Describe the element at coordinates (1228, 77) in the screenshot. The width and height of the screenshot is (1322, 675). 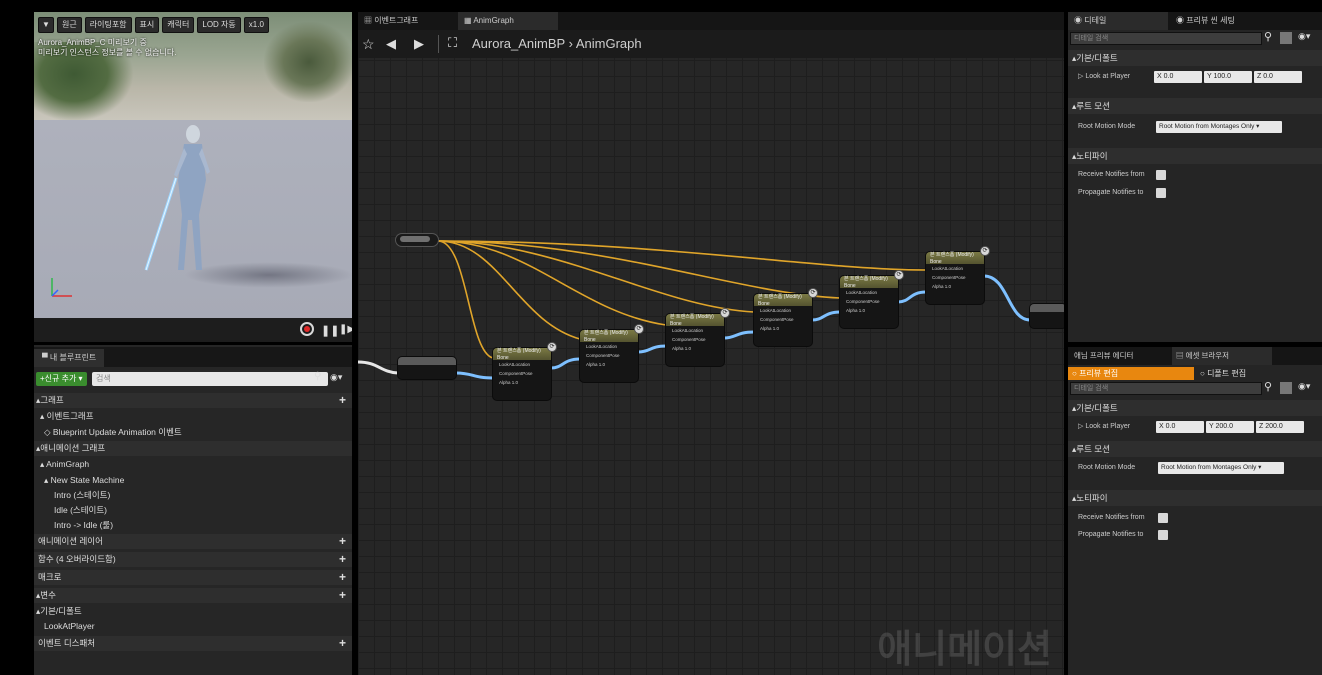
I see `look-at-y-field: Y 100.0` at that location.